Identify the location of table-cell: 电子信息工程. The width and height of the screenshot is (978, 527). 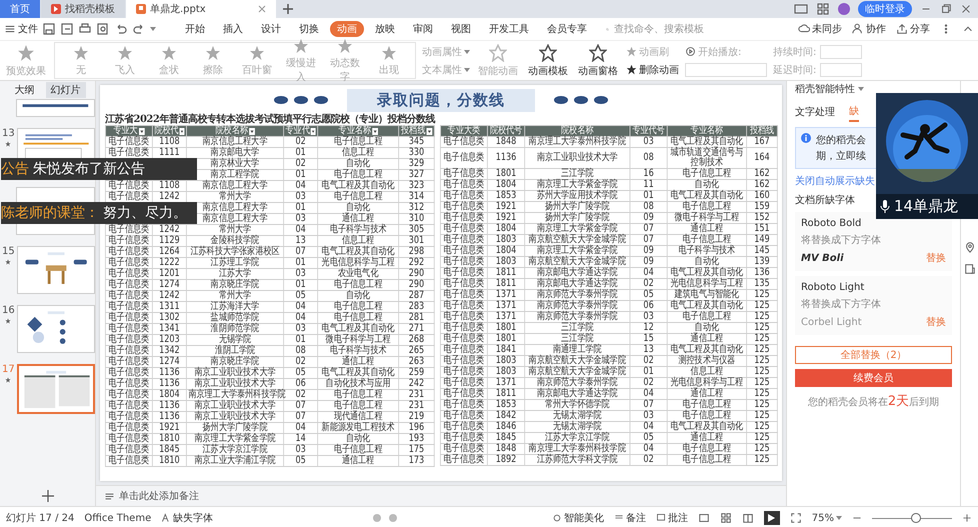
(358, 395).